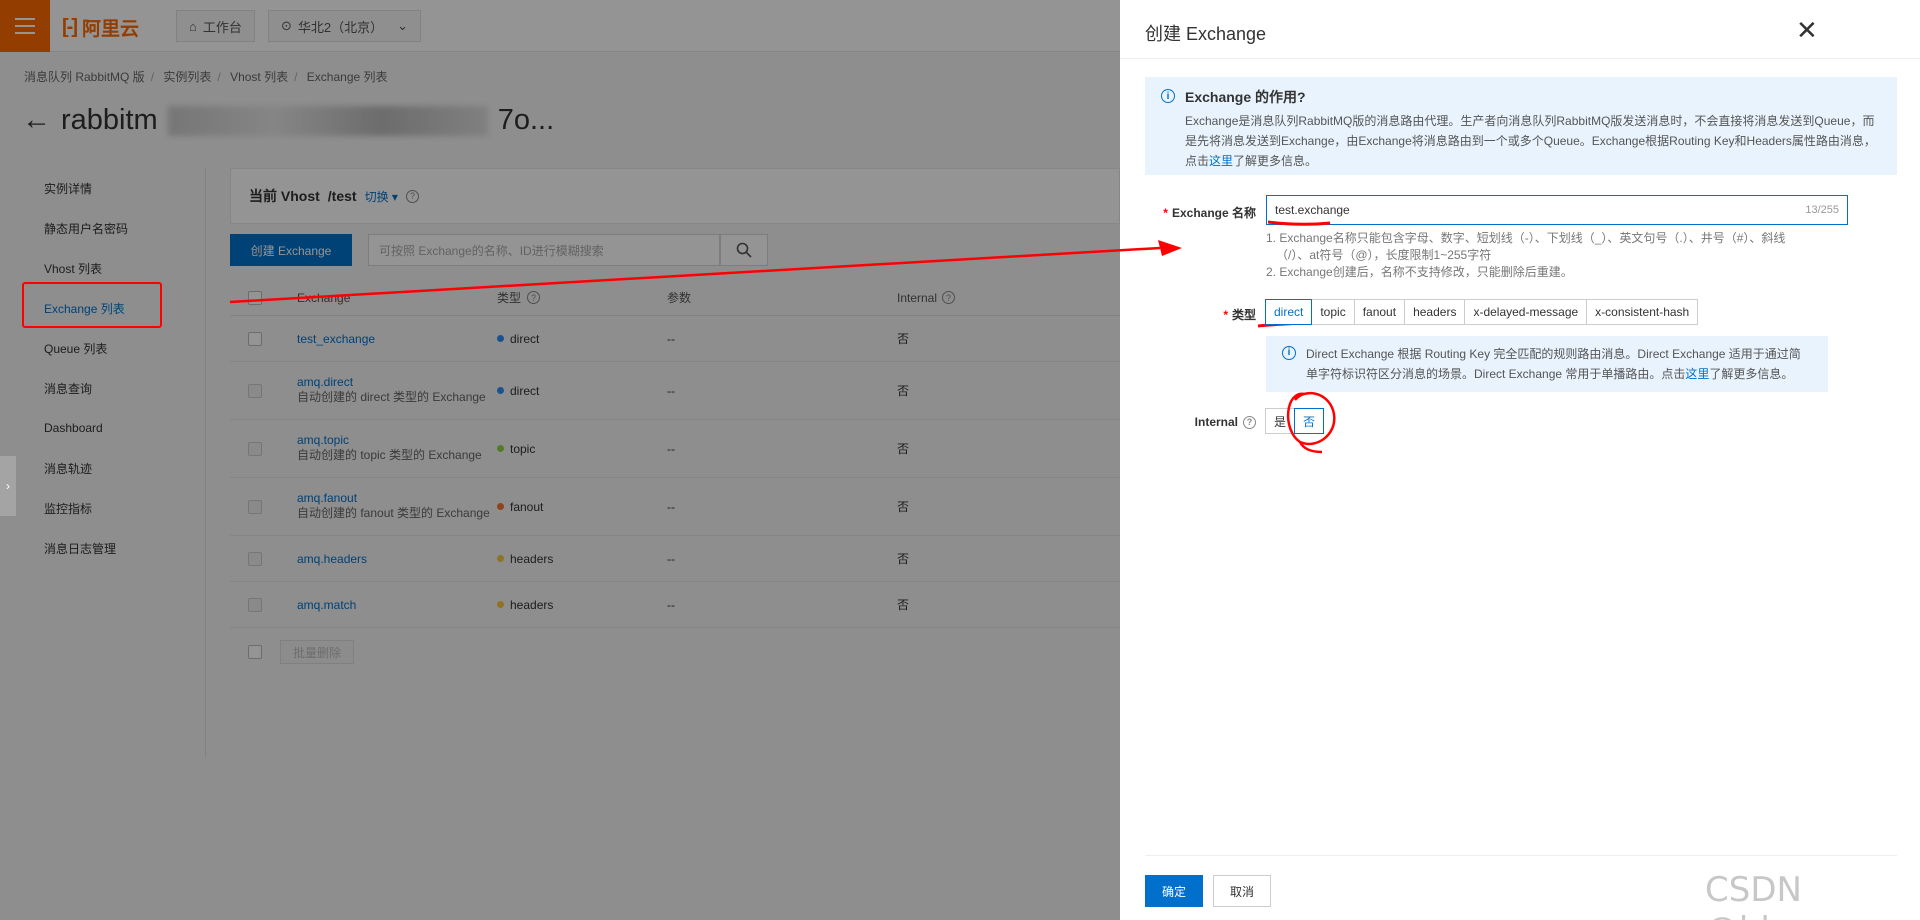 This screenshot has height=920, width=1920. Describe the element at coordinates (1289, 312) in the screenshot. I see `type-option-direct: direct` at that location.